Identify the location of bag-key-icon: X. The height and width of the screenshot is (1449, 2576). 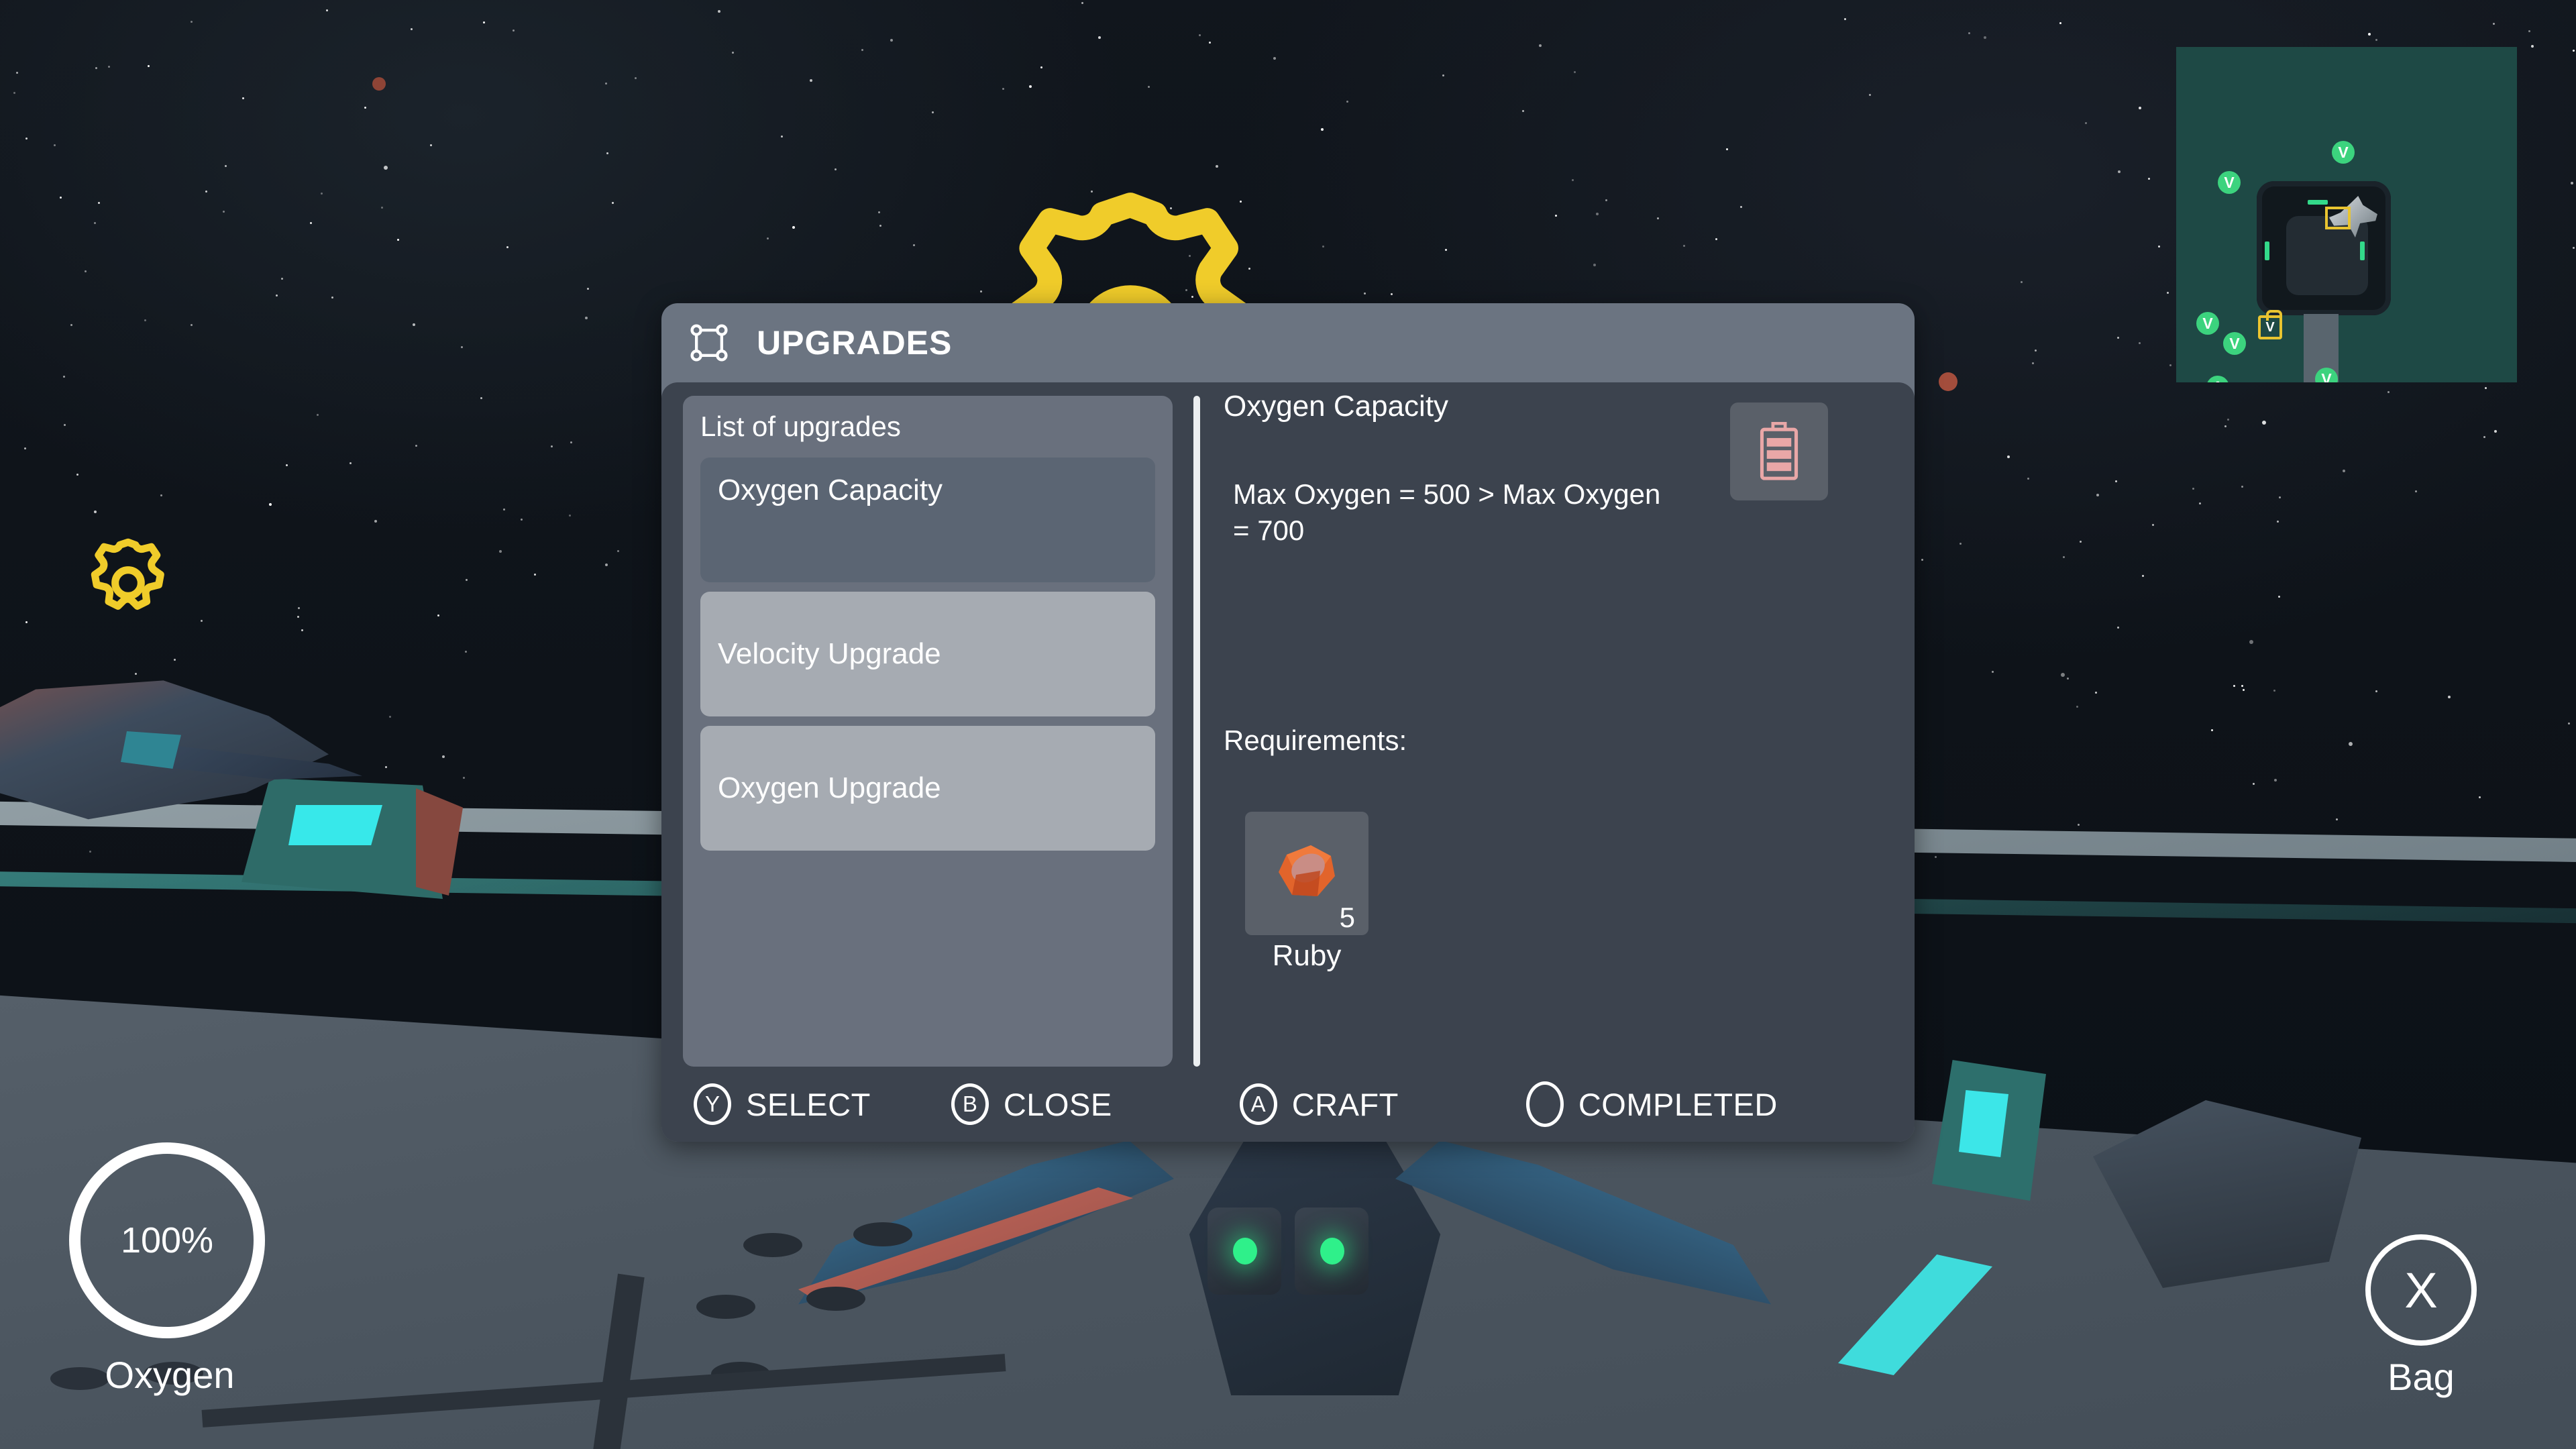
(2421, 1290).